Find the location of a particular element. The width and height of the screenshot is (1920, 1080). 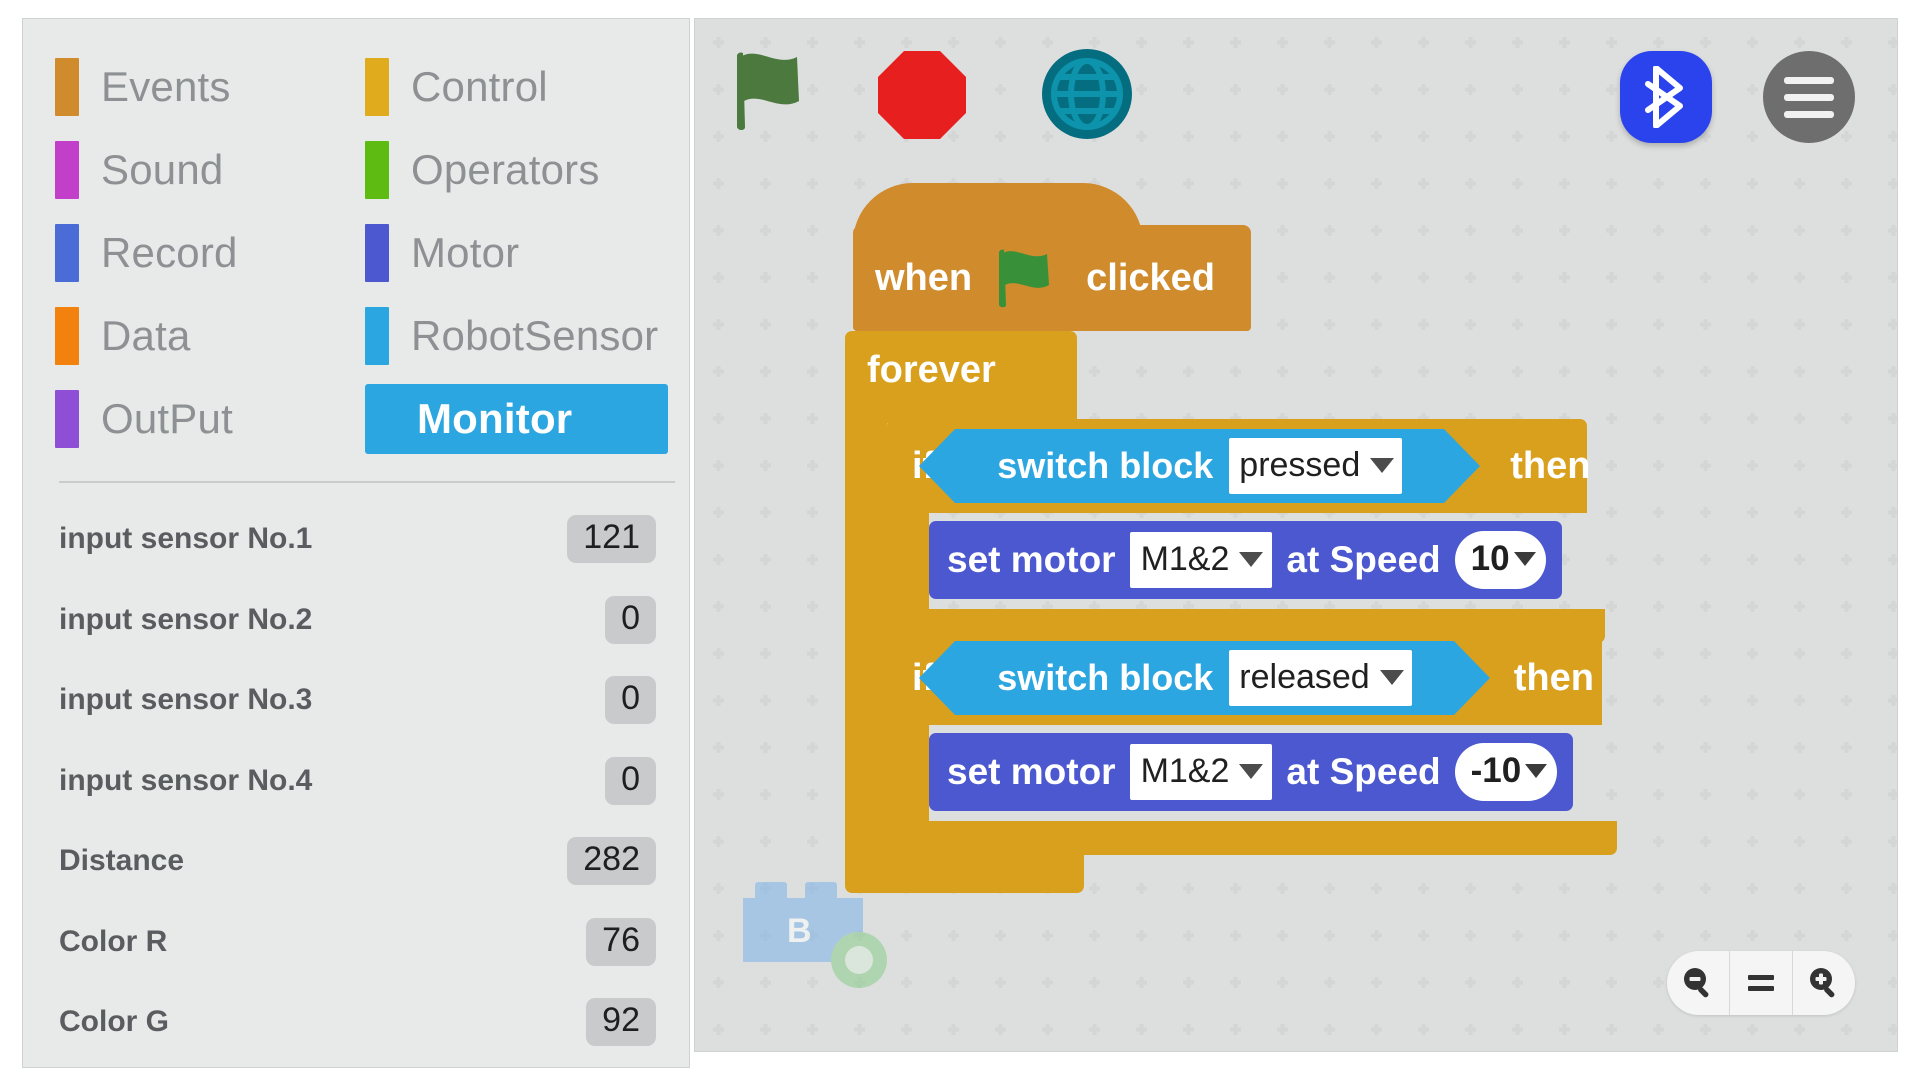

monitor-value-badge: 282 is located at coordinates (611, 861).